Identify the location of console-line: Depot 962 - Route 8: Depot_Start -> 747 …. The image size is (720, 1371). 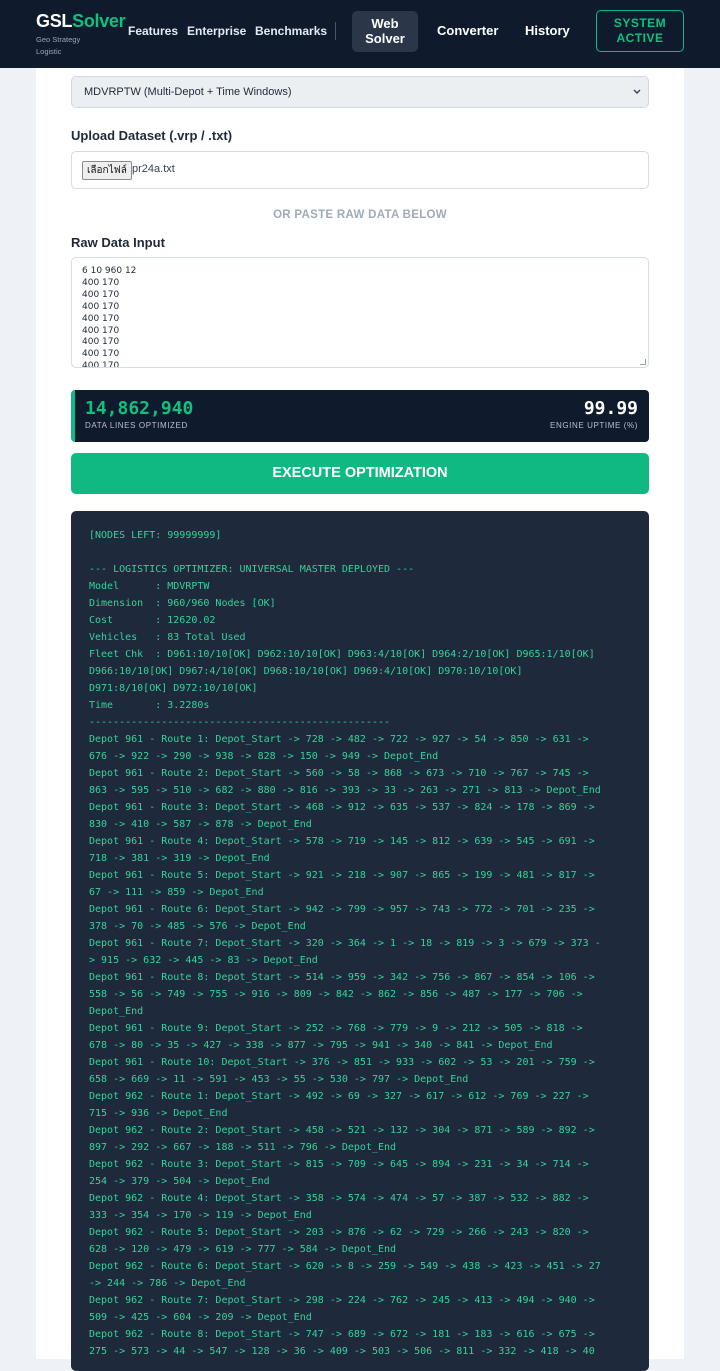
(342, 1334).